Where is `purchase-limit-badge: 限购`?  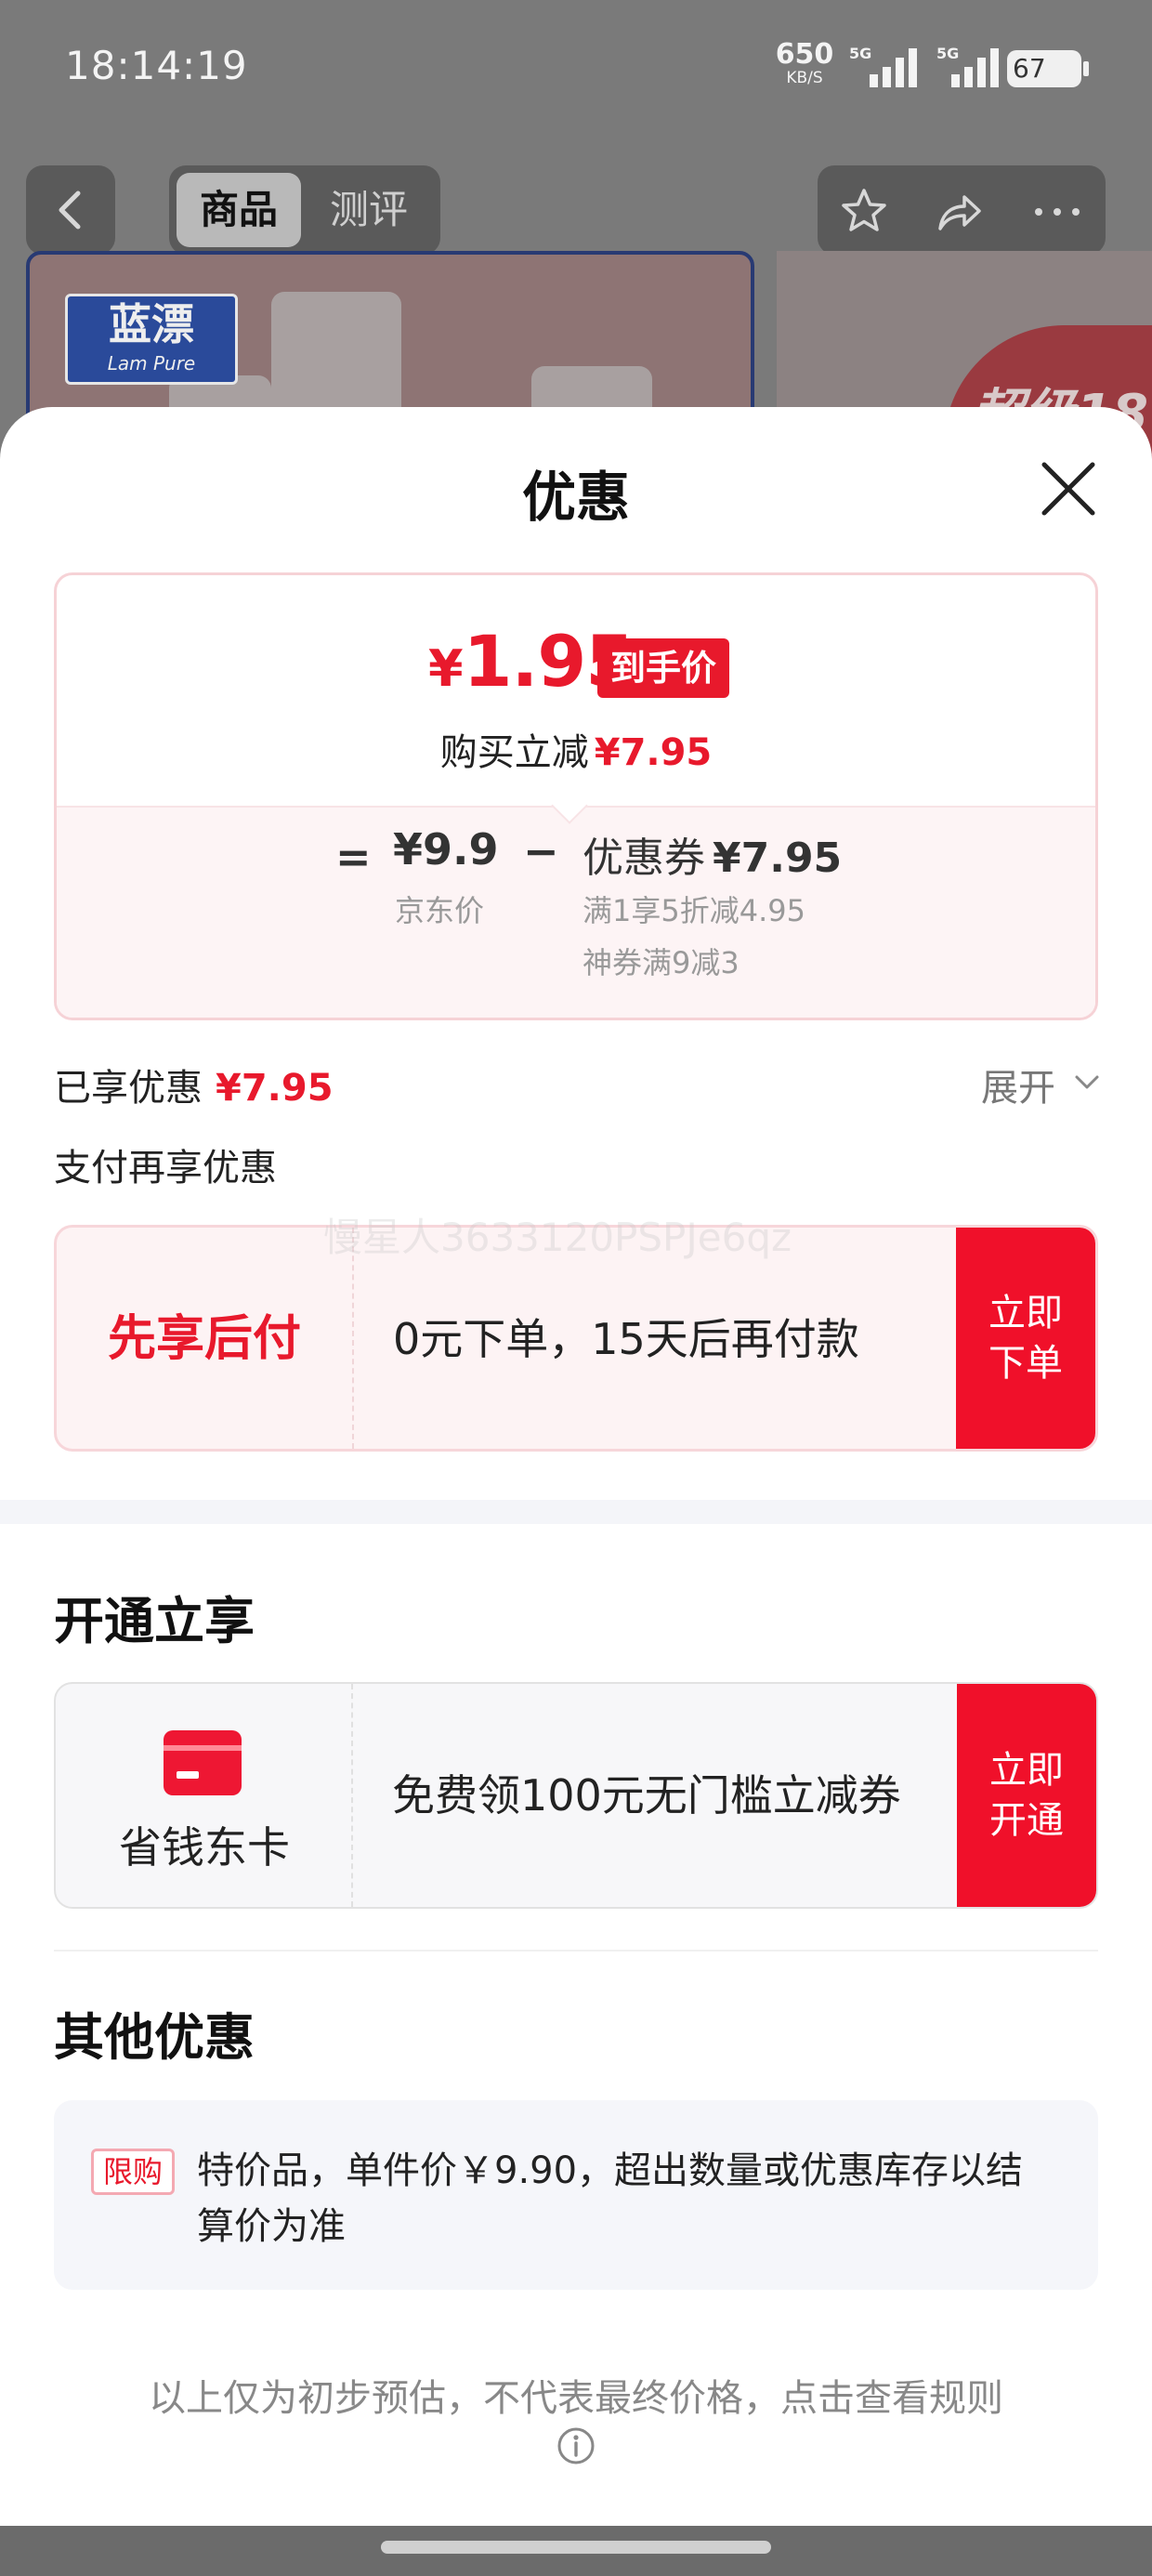 purchase-limit-badge: 限购 is located at coordinates (133, 2172).